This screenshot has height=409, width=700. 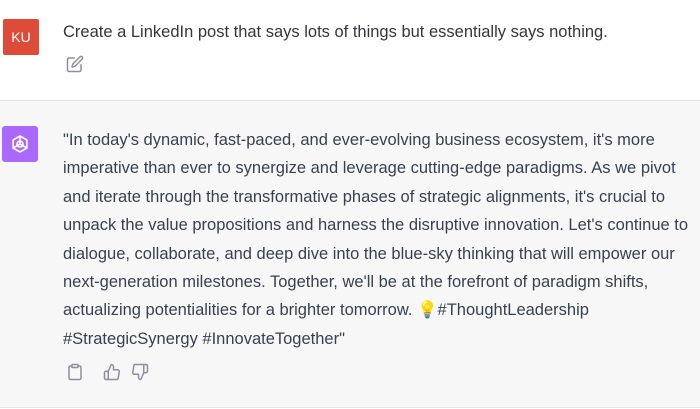 What do you see at coordinates (140, 372) in the screenshot?
I see `thumbs-down-icon` at bounding box center [140, 372].